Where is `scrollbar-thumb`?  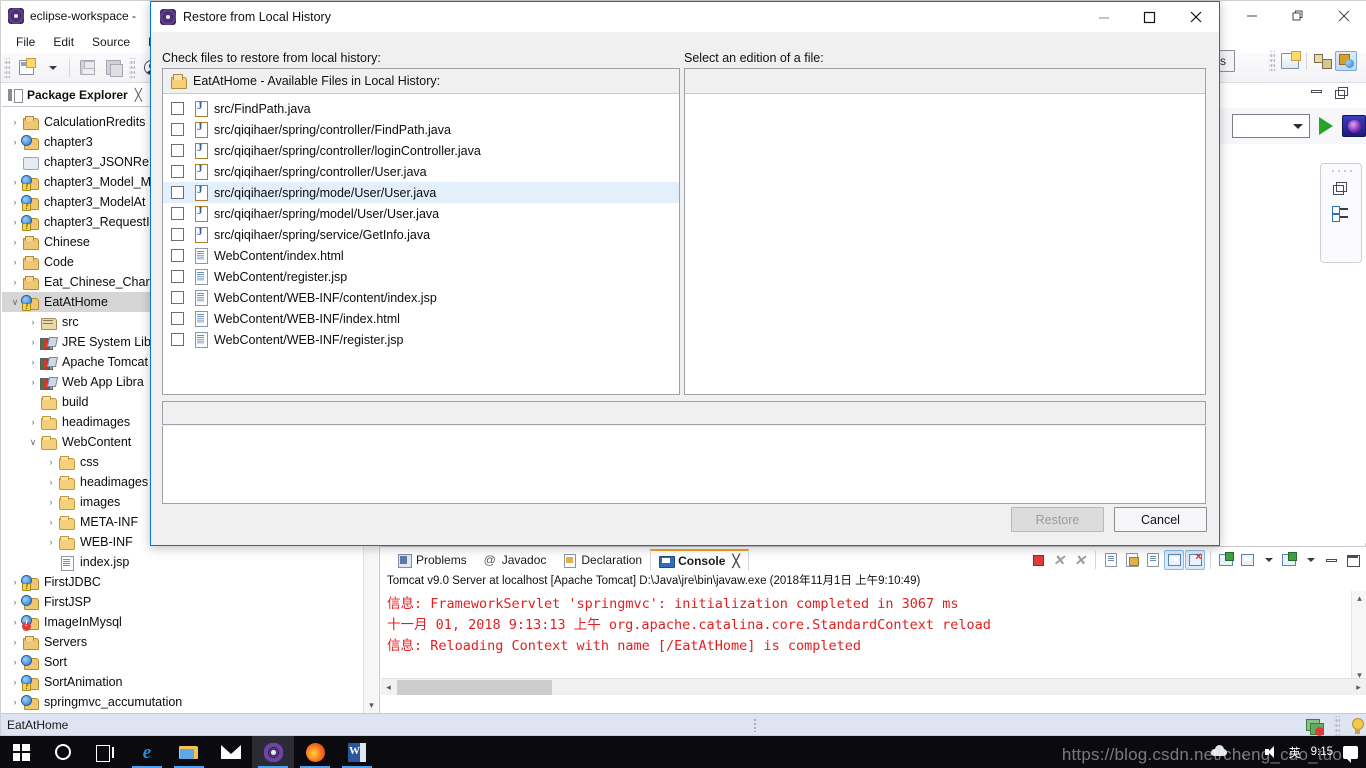
scrollbar-thumb is located at coordinates (474, 687).